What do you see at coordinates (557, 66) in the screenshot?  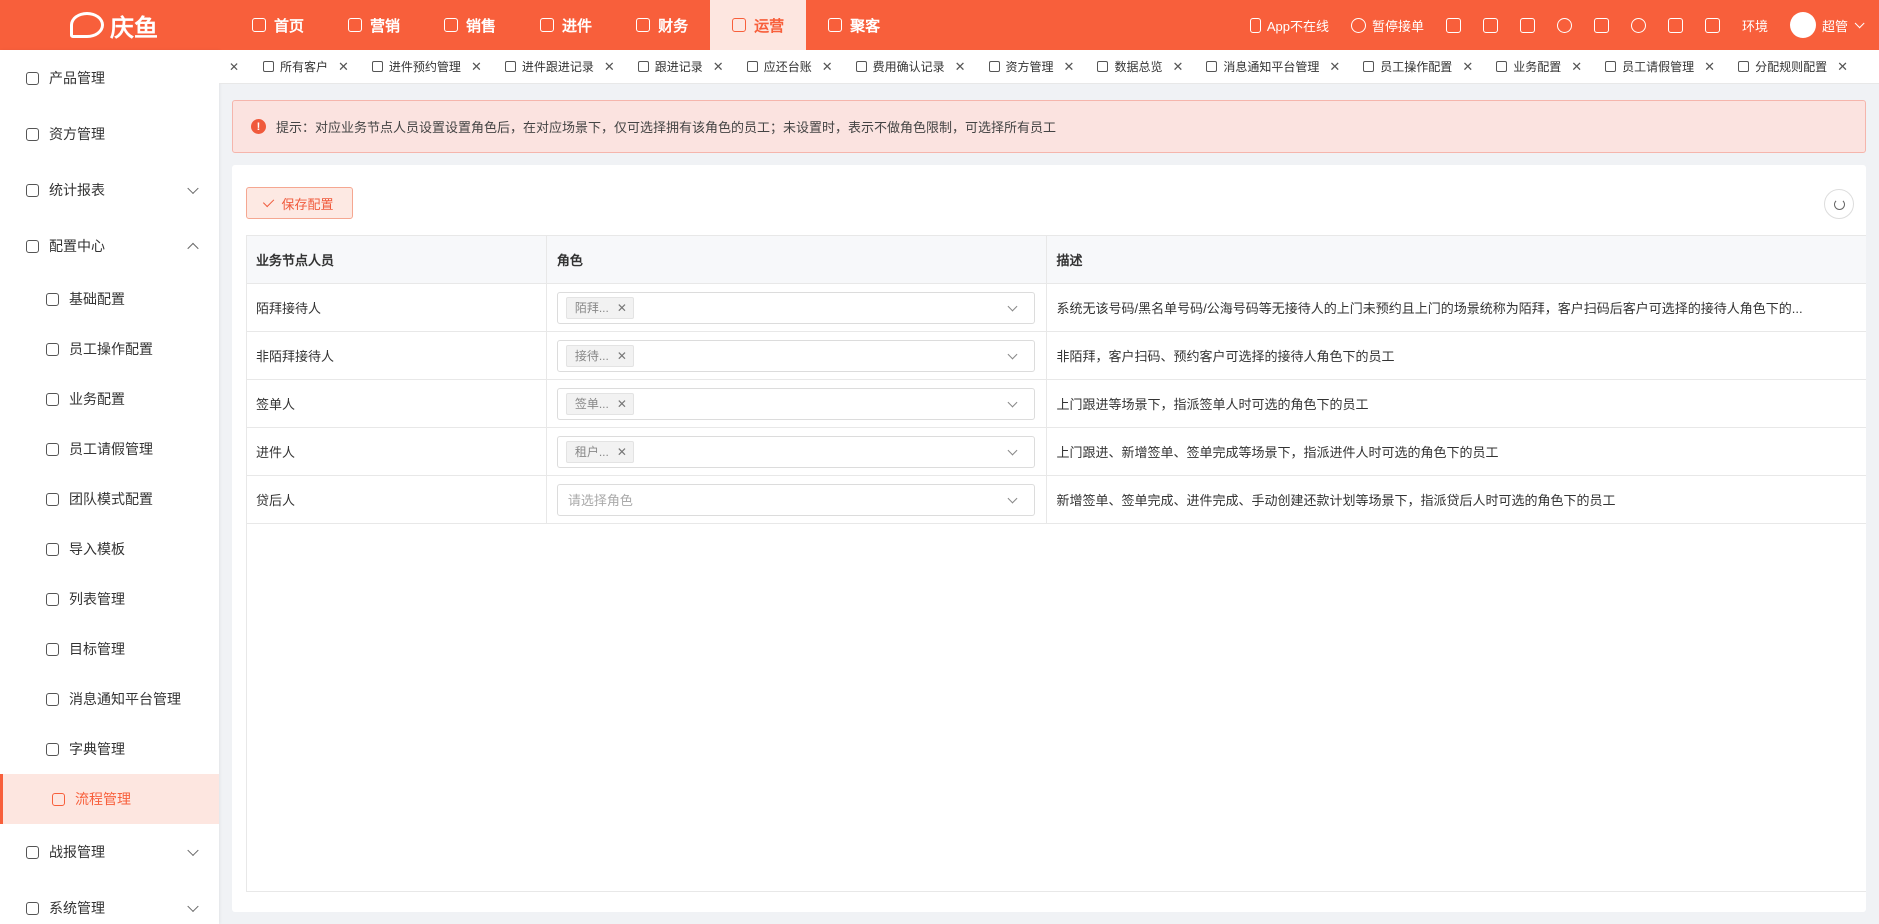 I see `tab-item: 进件跟进记录 ✕` at bounding box center [557, 66].